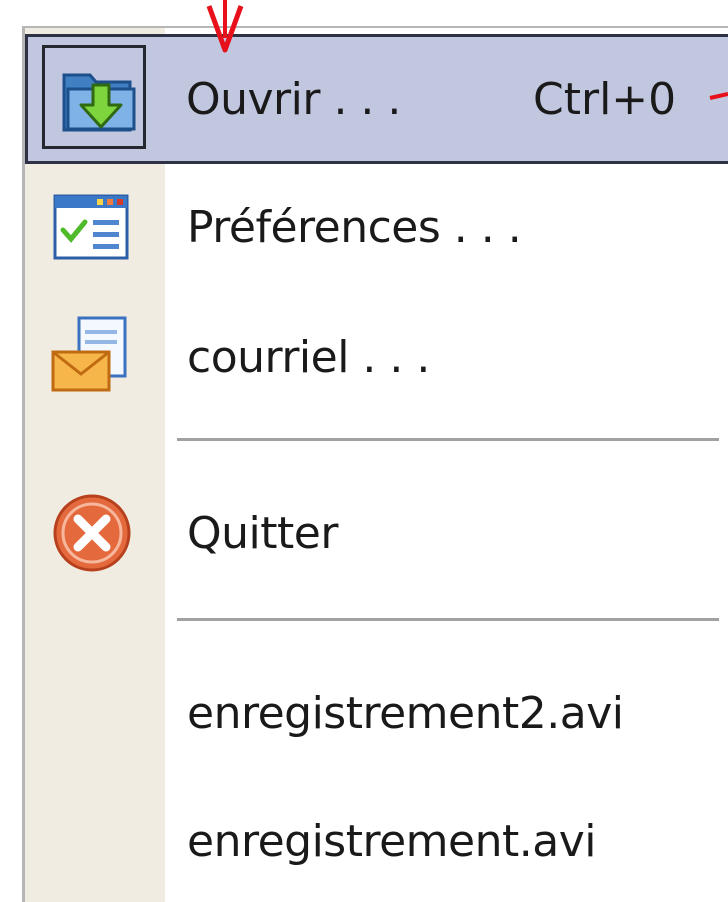 The height and width of the screenshot is (902, 728). I want to click on annotation-arrow-down-icon, so click(225, 26).